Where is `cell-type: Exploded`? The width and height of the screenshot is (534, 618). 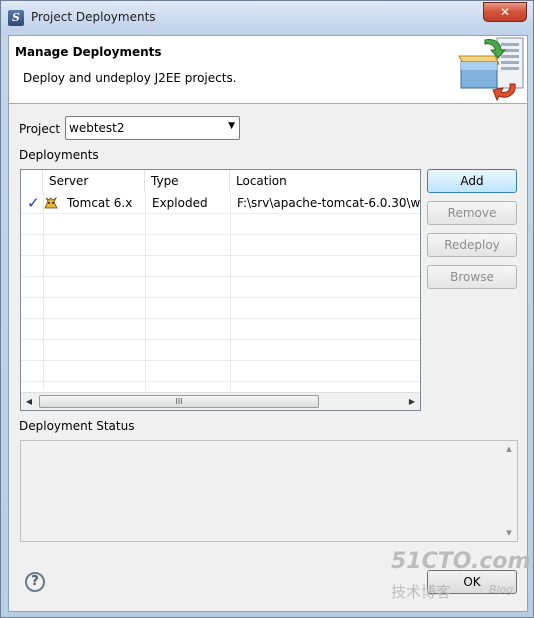 cell-type: Exploded is located at coordinates (180, 203).